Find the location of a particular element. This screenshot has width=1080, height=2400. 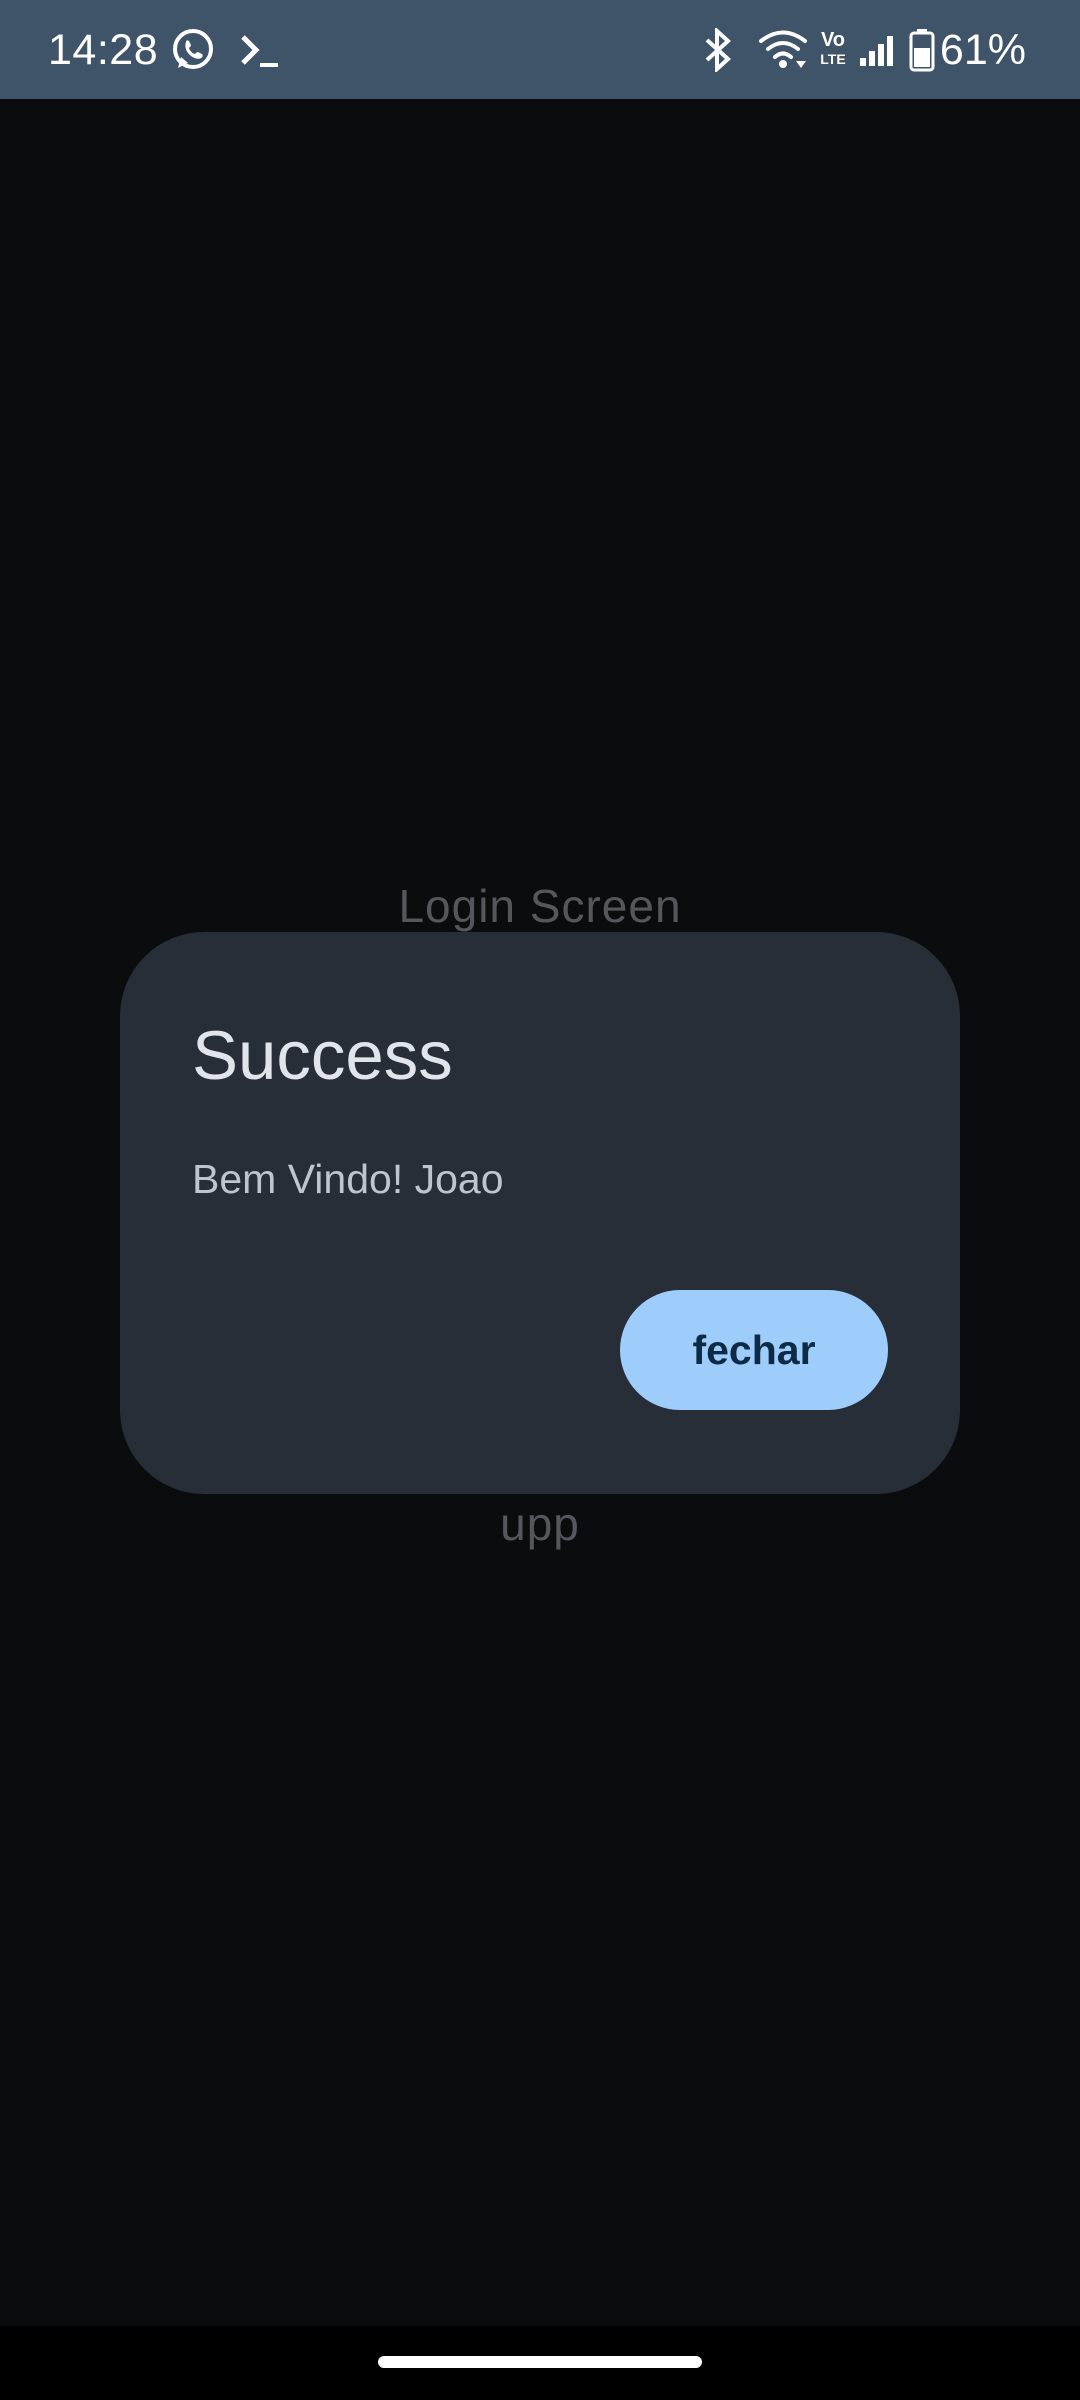

whatsapp-icon is located at coordinates (193, 49).